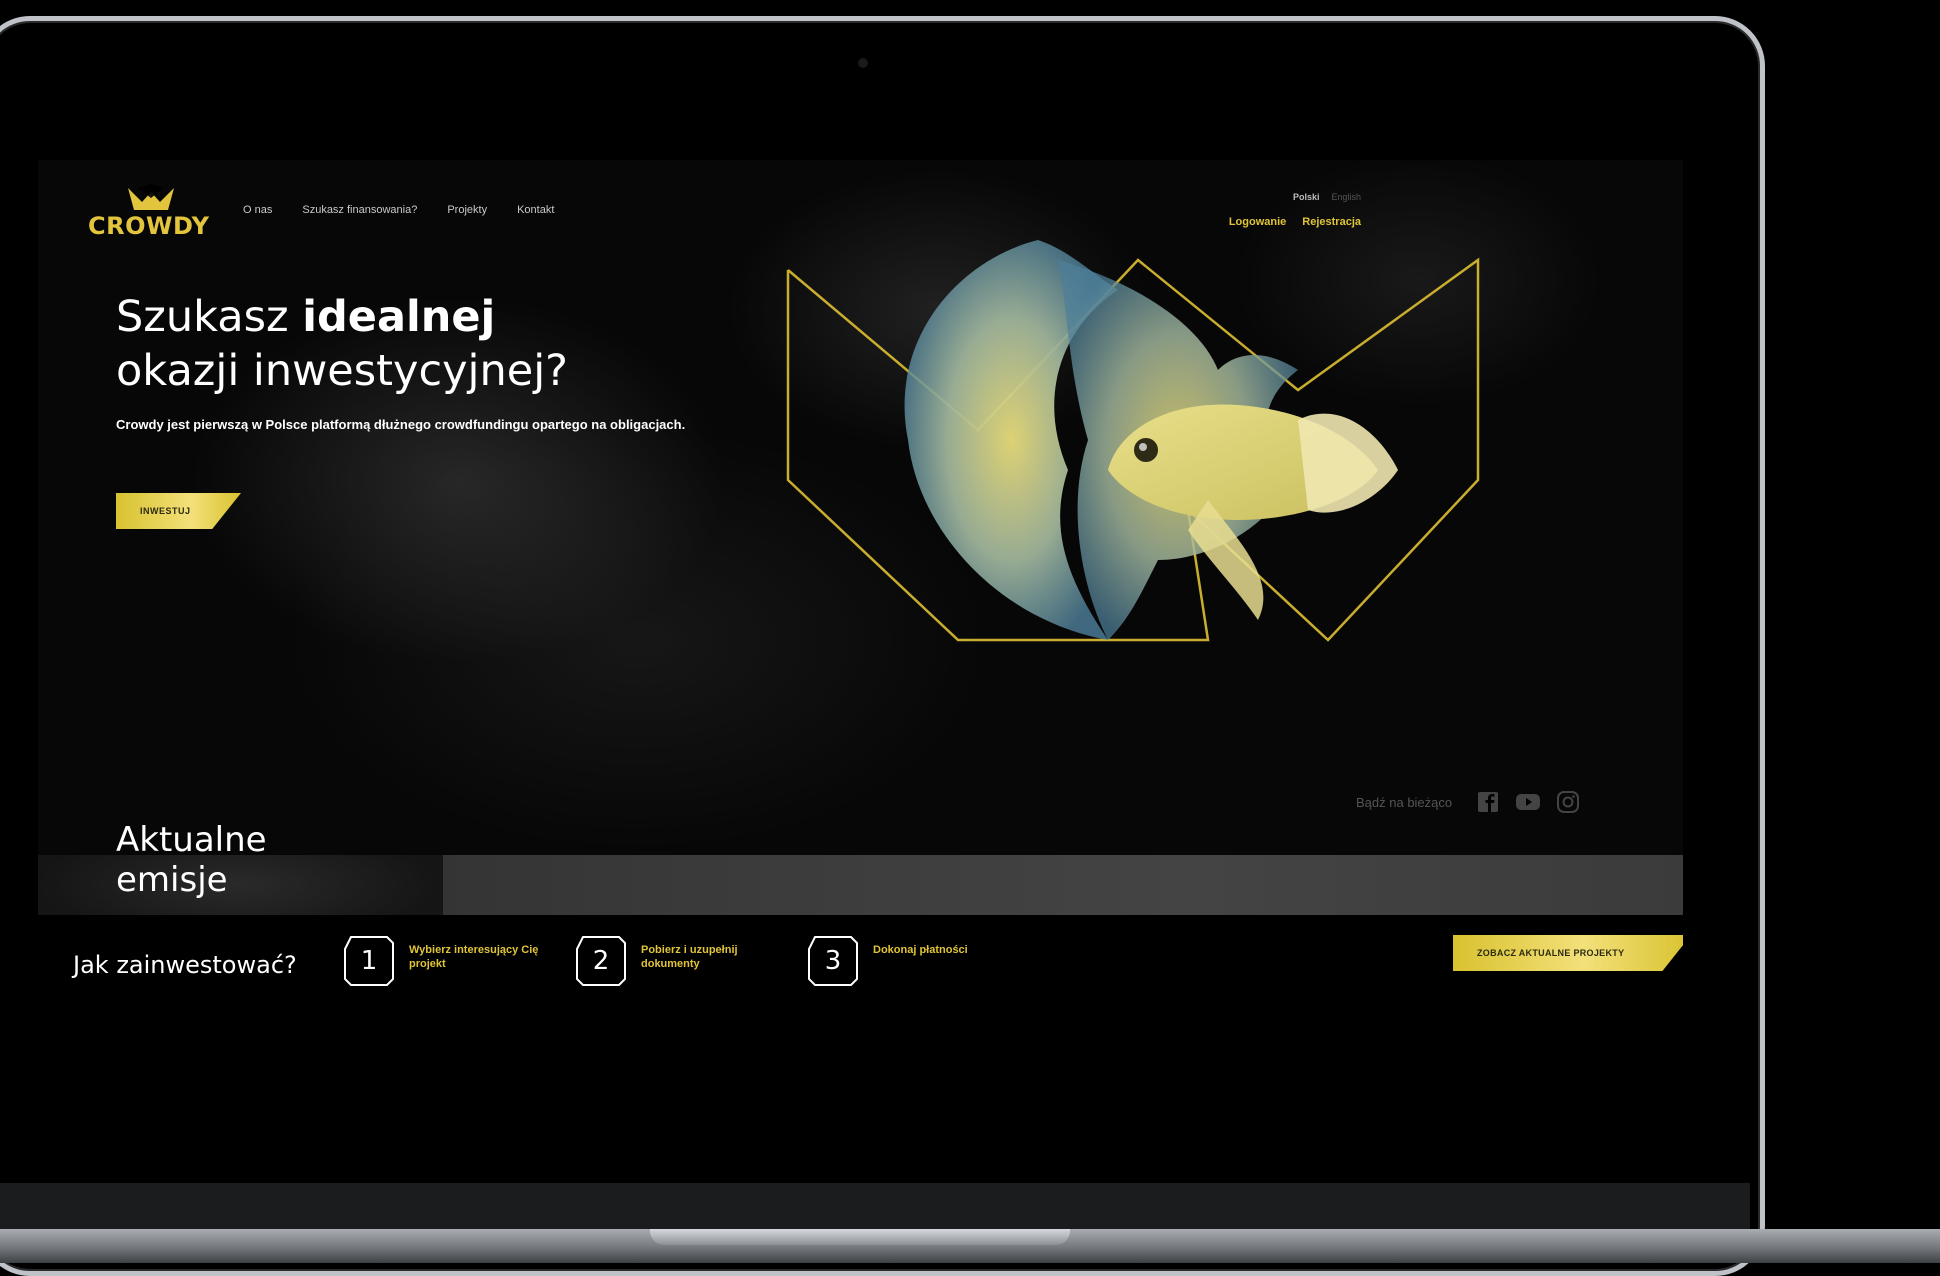 This screenshot has height=1276, width=1940. Describe the element at coordinates (257, 210) in the screenshot. I see `nav-item-o-nas: O nas` at that location.